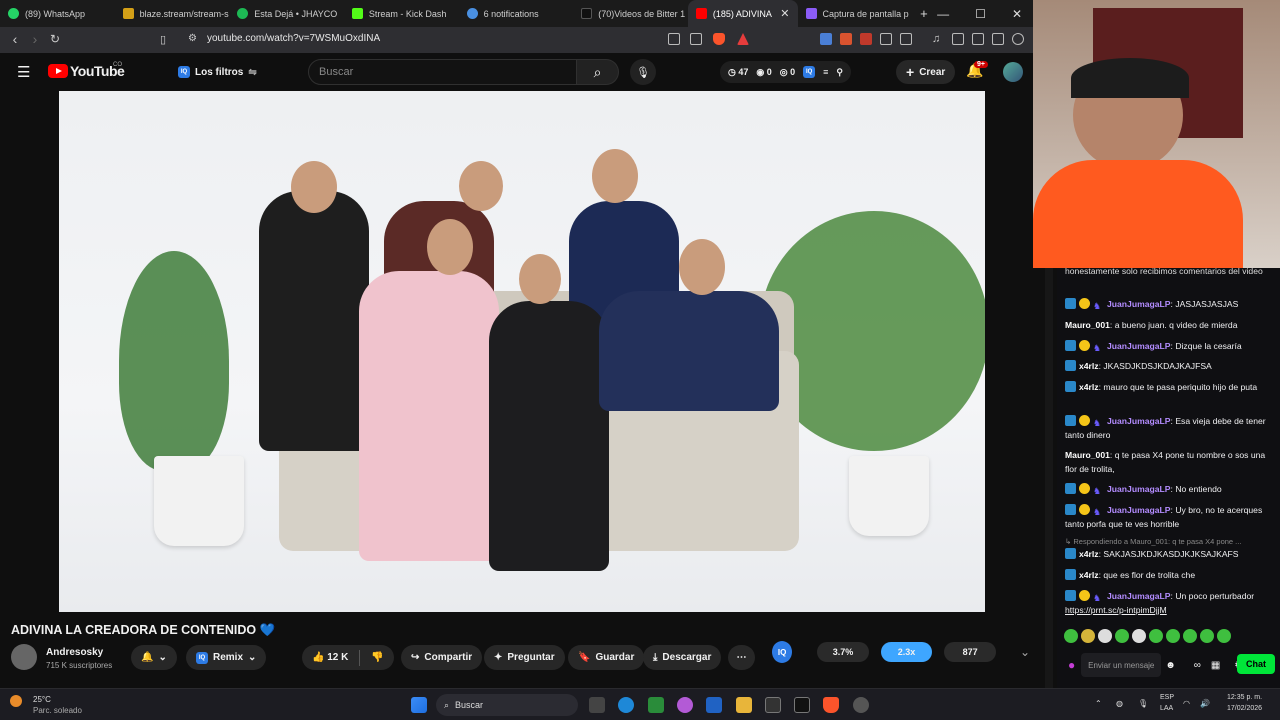 The width and height of the screenshot is (1280, 720). Describe the element at coordinates (16, 701) in the screenshot. I see `weather-icon` at that location.